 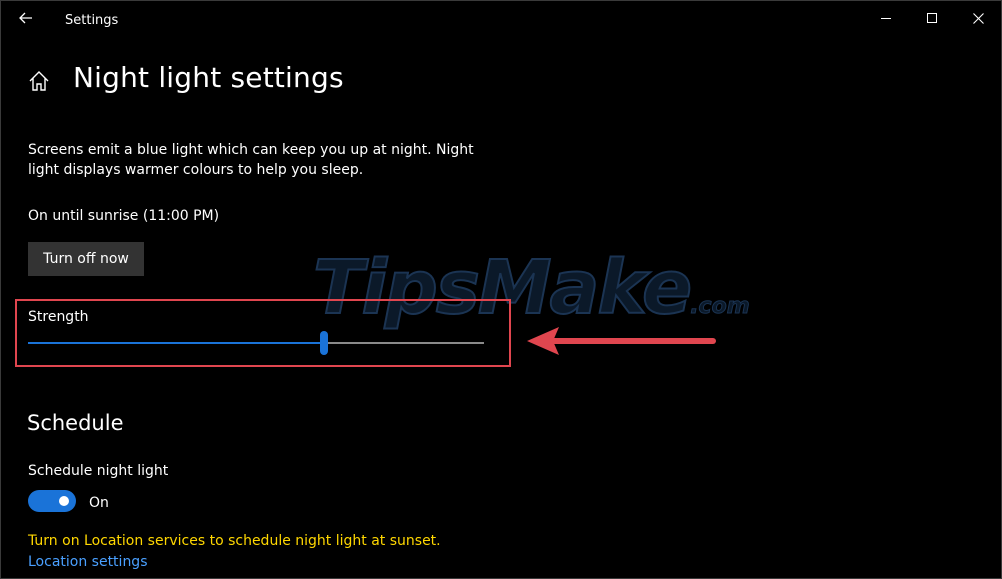 I want to click on location-settings-link: Location settings, so click(x=88, y=562).